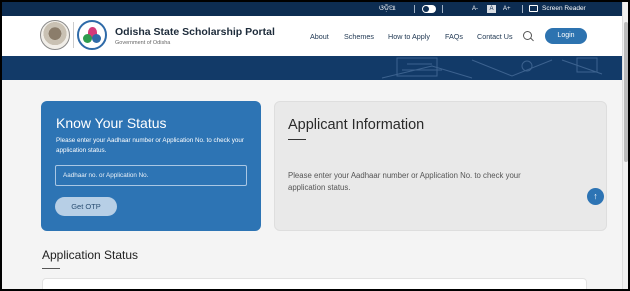  What do you see at coordinates (356, 125) in the screenshot?
I see `info-card-title: Applicant Information` at bounding box center [356, 125].